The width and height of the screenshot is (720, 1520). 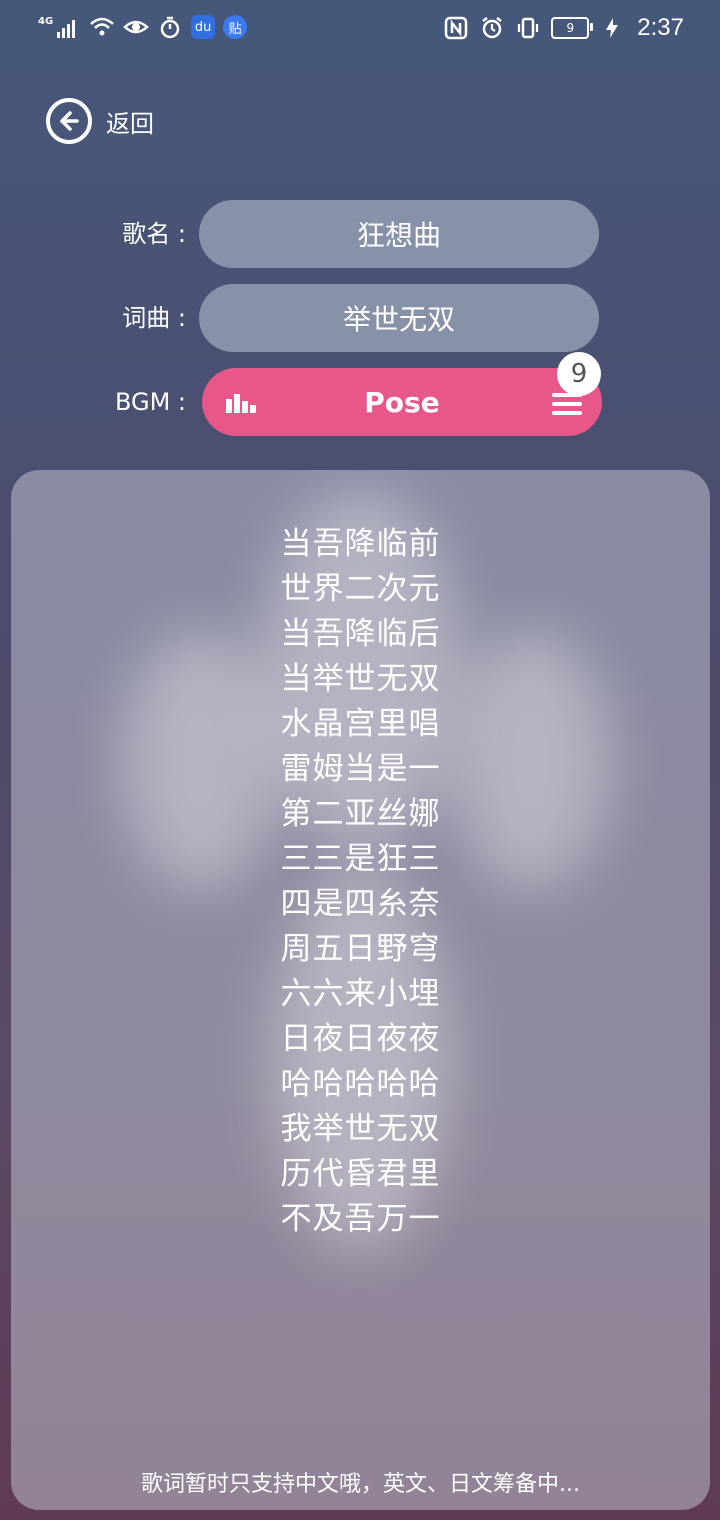 I want to click on bgm-selector: Pose, so click(x=402, y=402).